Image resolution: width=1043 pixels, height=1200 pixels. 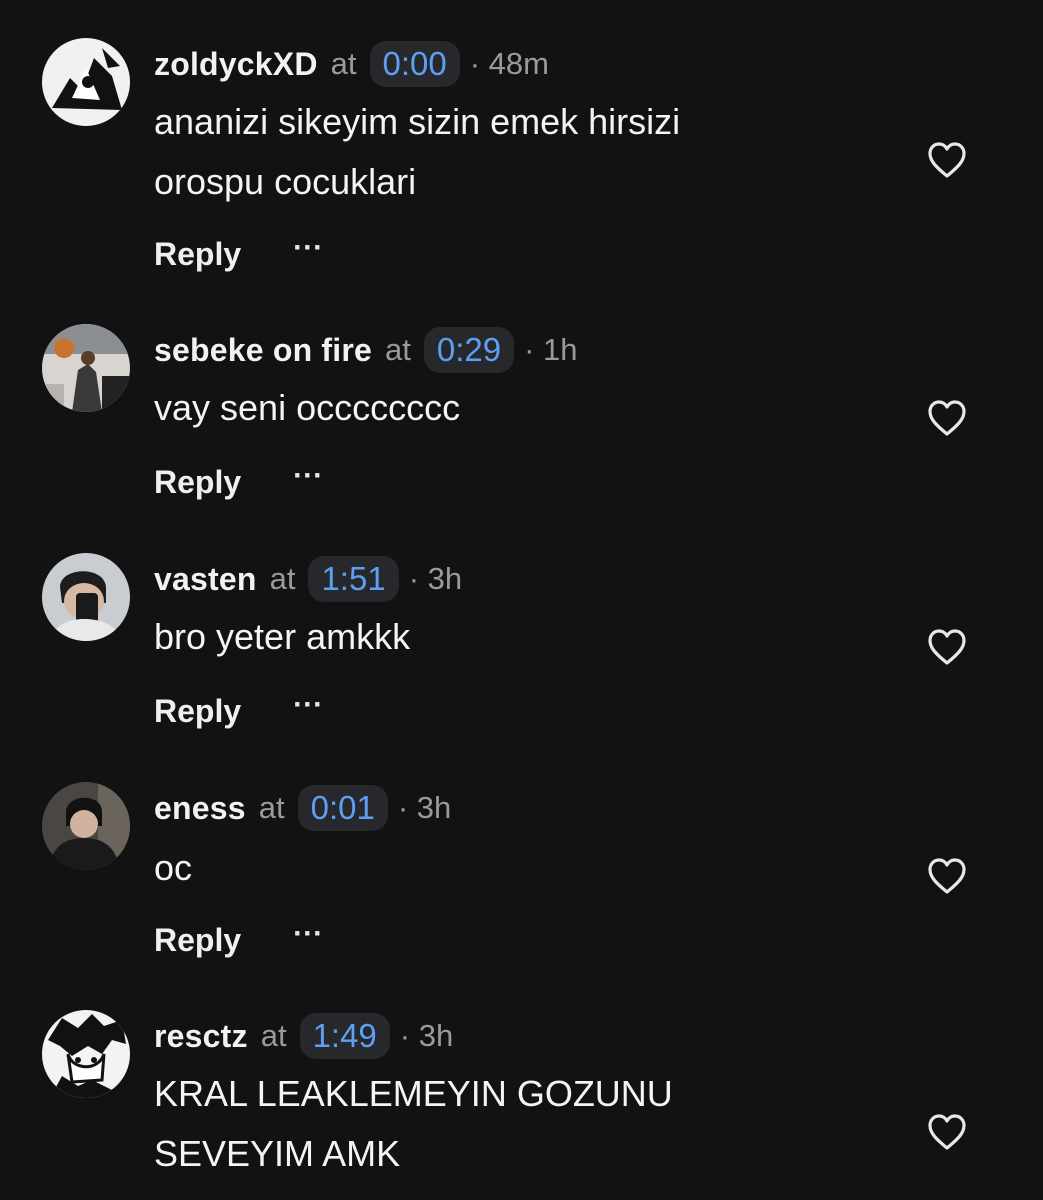 What do you see at coordinates (417, 121) in the screenshot?
I see `comment-text-line: ananizi sikeyim sizin emek hirsizi` at bounding box center [417, 121].